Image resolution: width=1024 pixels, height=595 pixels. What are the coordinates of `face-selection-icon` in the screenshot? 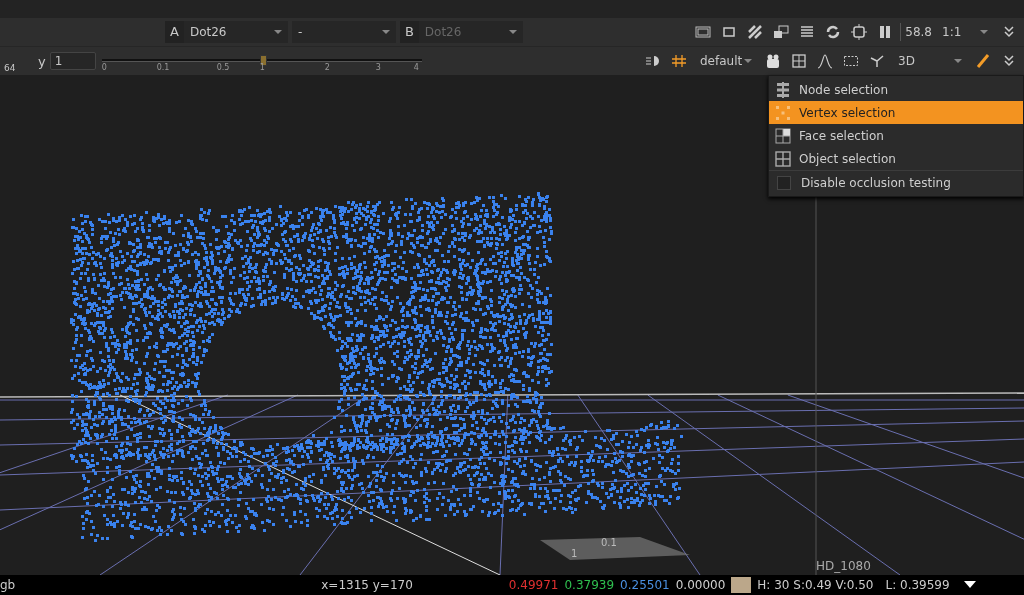 It's located at (783, 135).